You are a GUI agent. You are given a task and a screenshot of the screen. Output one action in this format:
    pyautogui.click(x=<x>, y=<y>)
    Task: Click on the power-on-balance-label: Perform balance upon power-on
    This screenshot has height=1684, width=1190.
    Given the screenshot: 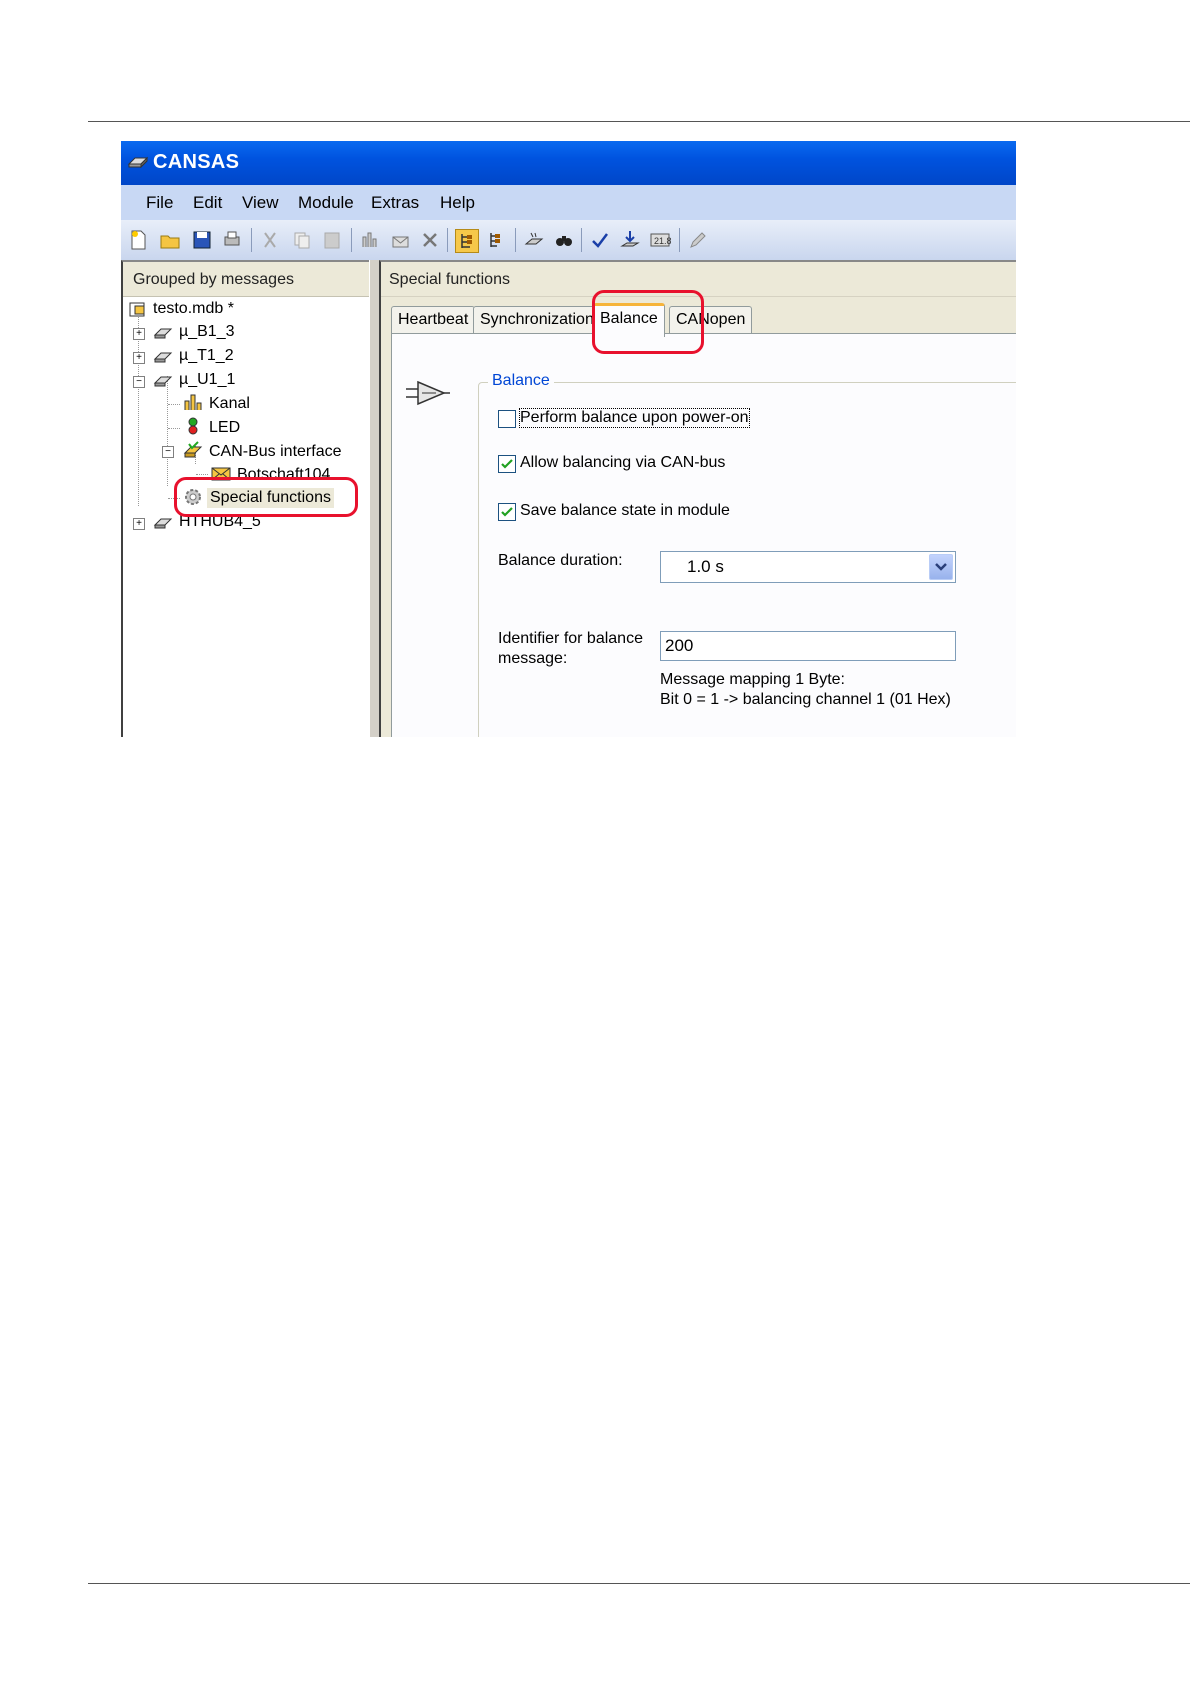 What is the action you would take?
    pyautogui.click(x=634, y=418)
    